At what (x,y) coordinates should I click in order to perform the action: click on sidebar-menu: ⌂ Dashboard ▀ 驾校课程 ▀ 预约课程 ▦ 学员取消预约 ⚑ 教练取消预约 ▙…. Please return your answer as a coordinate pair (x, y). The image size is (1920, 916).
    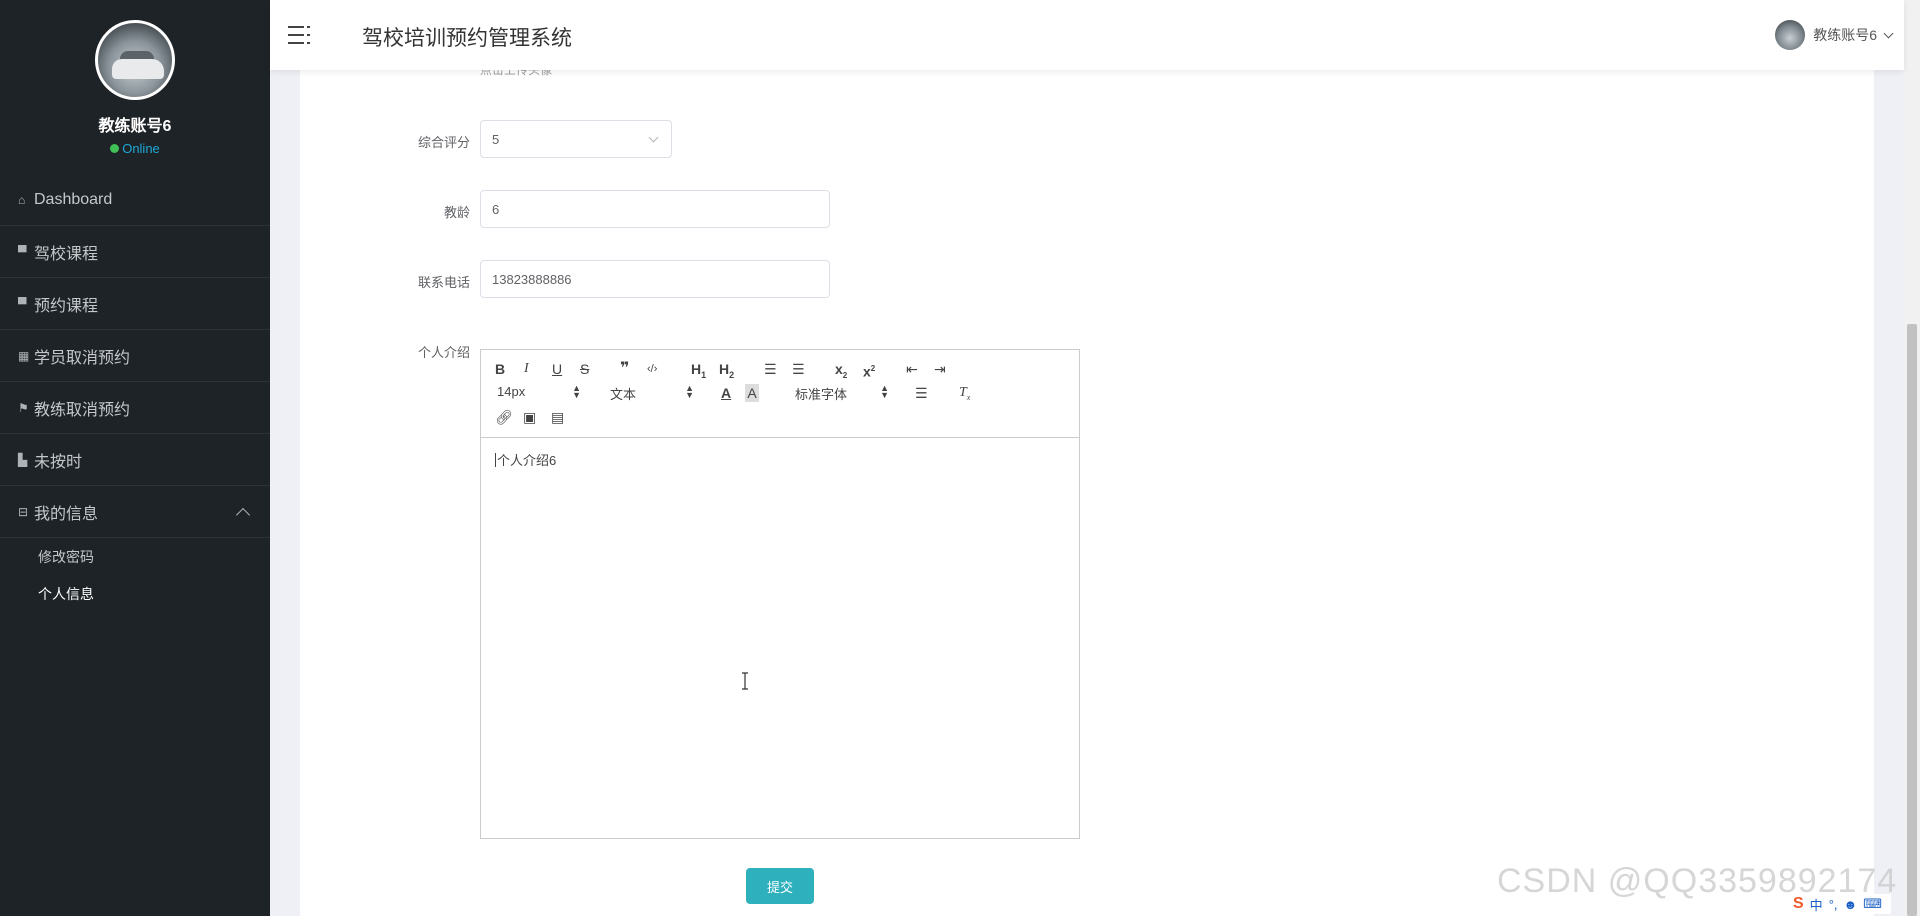
    Looking at the image, I should click on (135, 393).